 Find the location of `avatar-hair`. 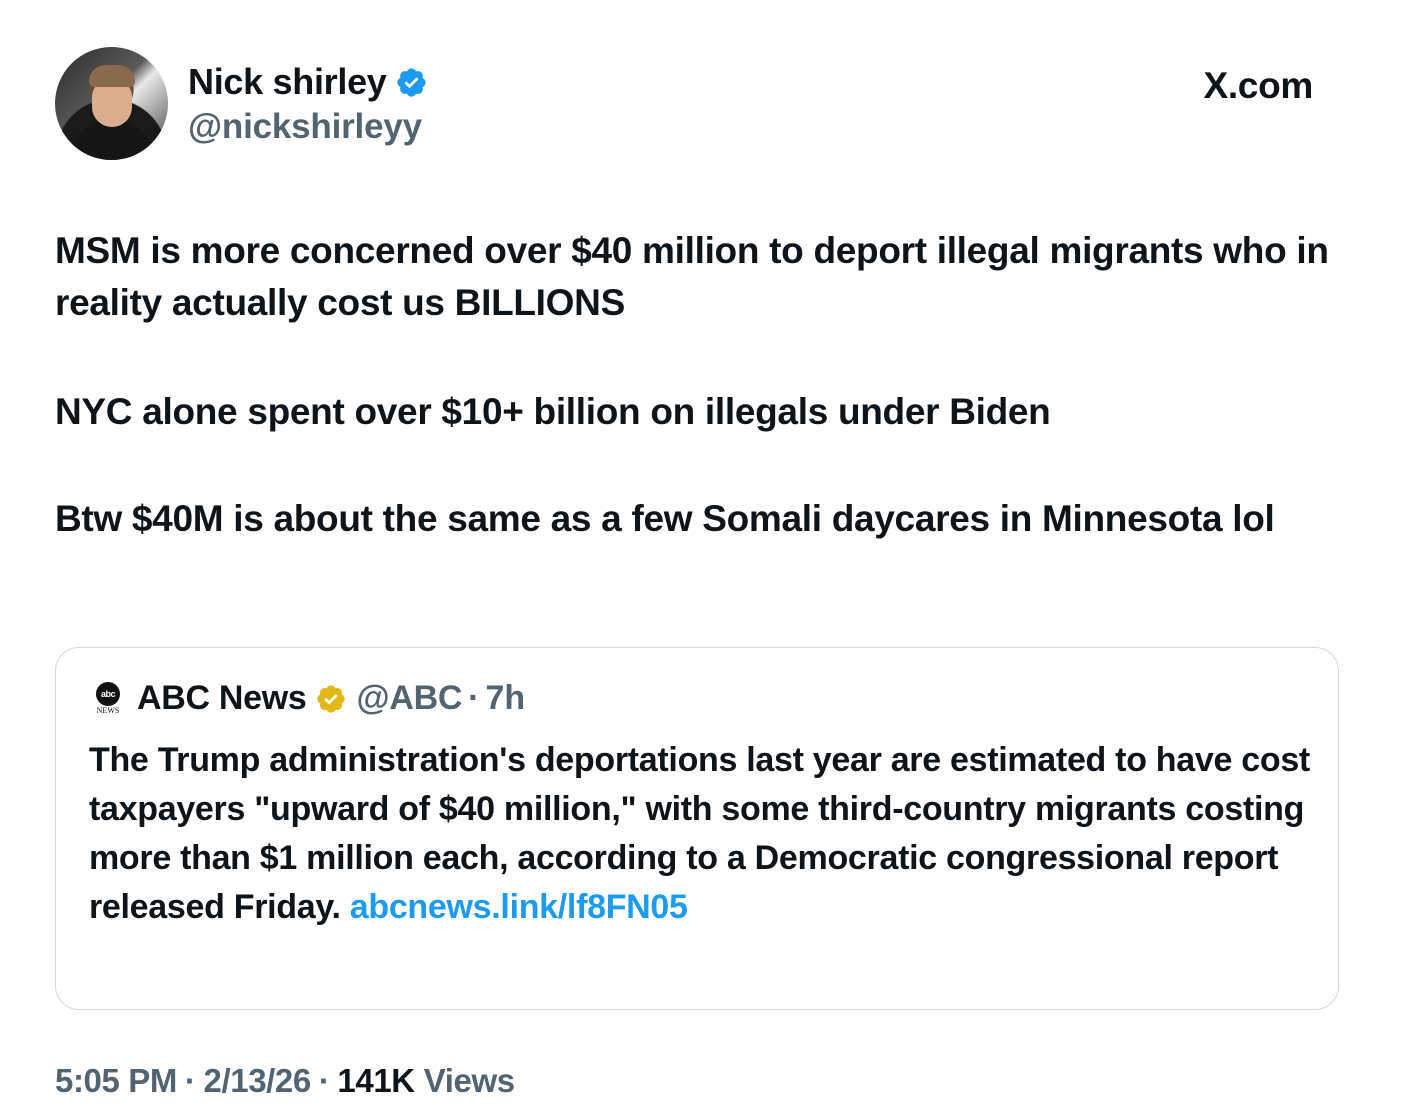

avatar-hair is located at coordinates (112, 76).